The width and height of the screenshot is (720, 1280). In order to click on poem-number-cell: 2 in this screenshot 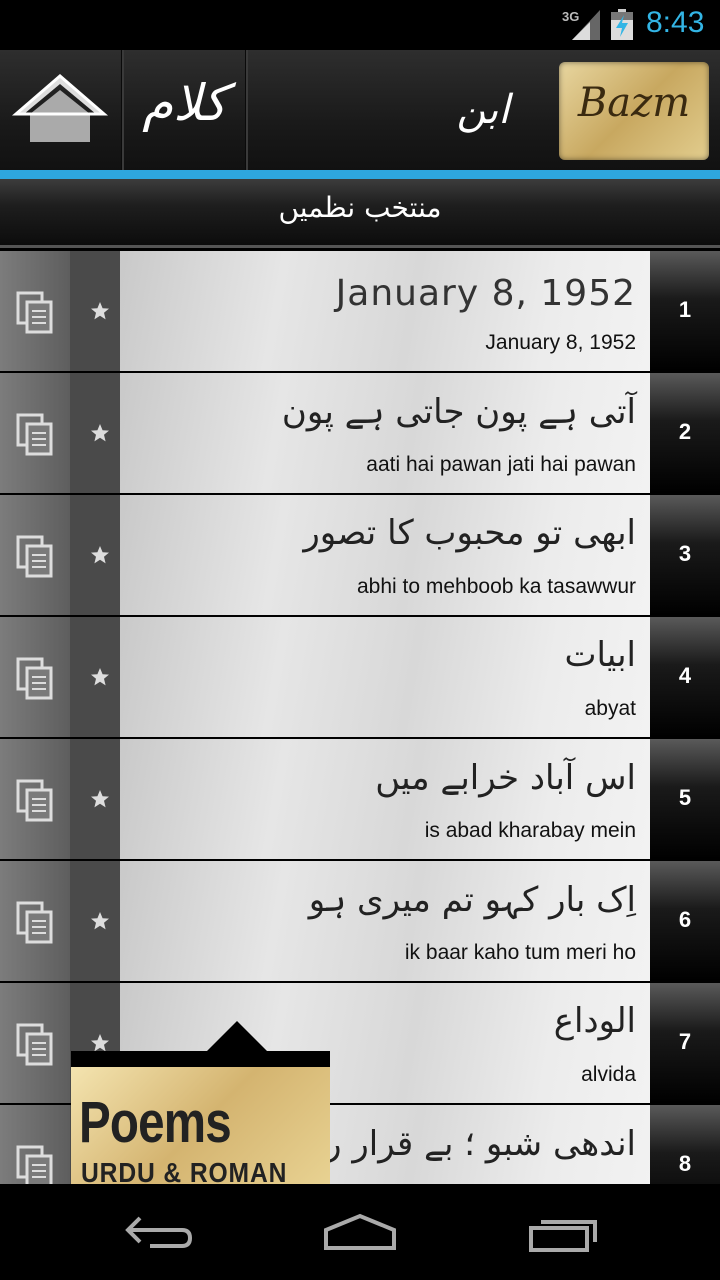, I will do `click(685, 433)`.